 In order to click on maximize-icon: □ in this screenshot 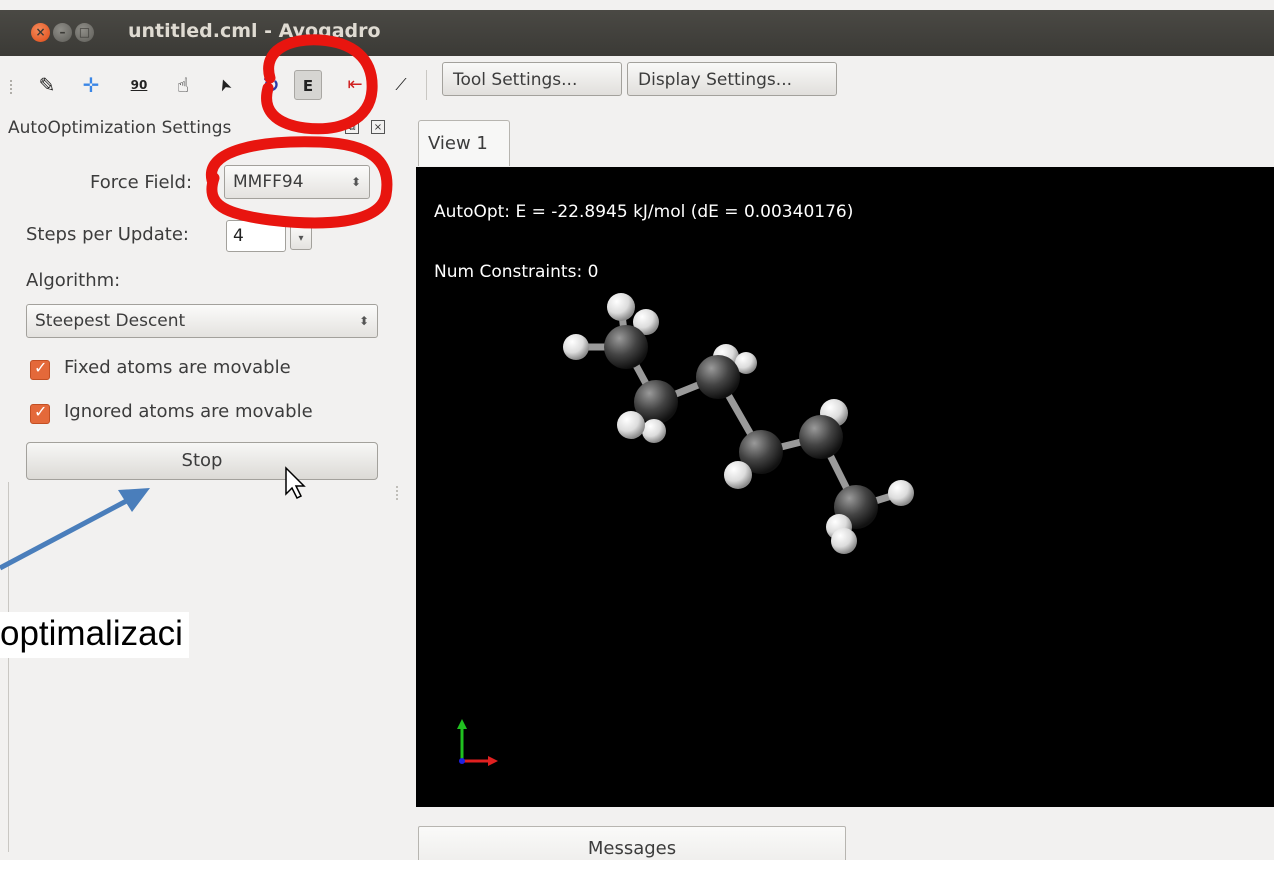, I will do `click(84, 32)`.